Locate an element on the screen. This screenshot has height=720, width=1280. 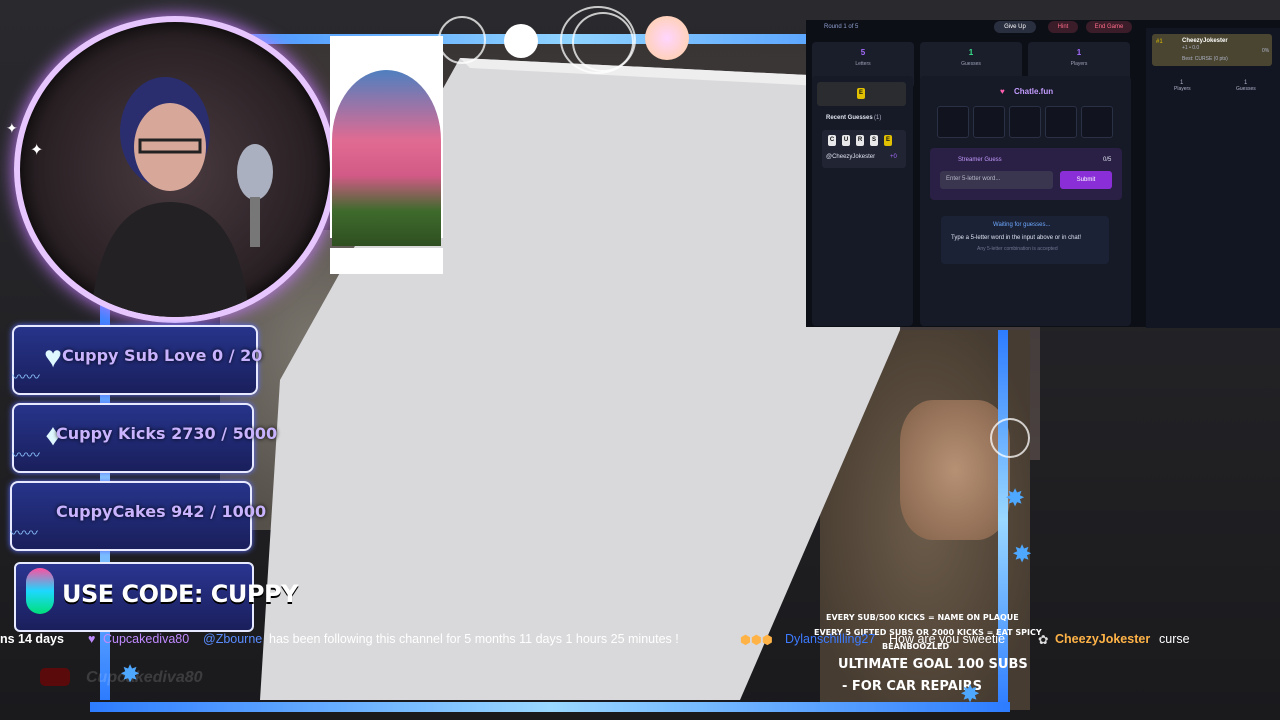
ultimate-goal-line-1: ULTIMATE GOAL 100 SUBS is located at coordinates (933, 664).